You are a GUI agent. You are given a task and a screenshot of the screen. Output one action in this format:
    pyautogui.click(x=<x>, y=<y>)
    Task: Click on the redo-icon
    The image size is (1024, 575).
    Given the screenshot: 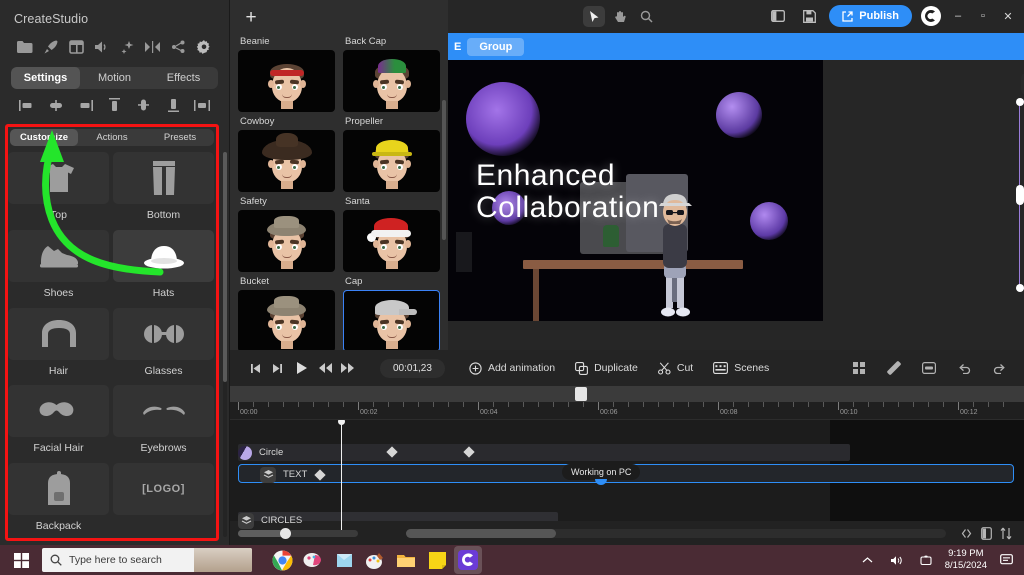 What is the action you would take?
    pyautogui.click(x=999, y=368)
    